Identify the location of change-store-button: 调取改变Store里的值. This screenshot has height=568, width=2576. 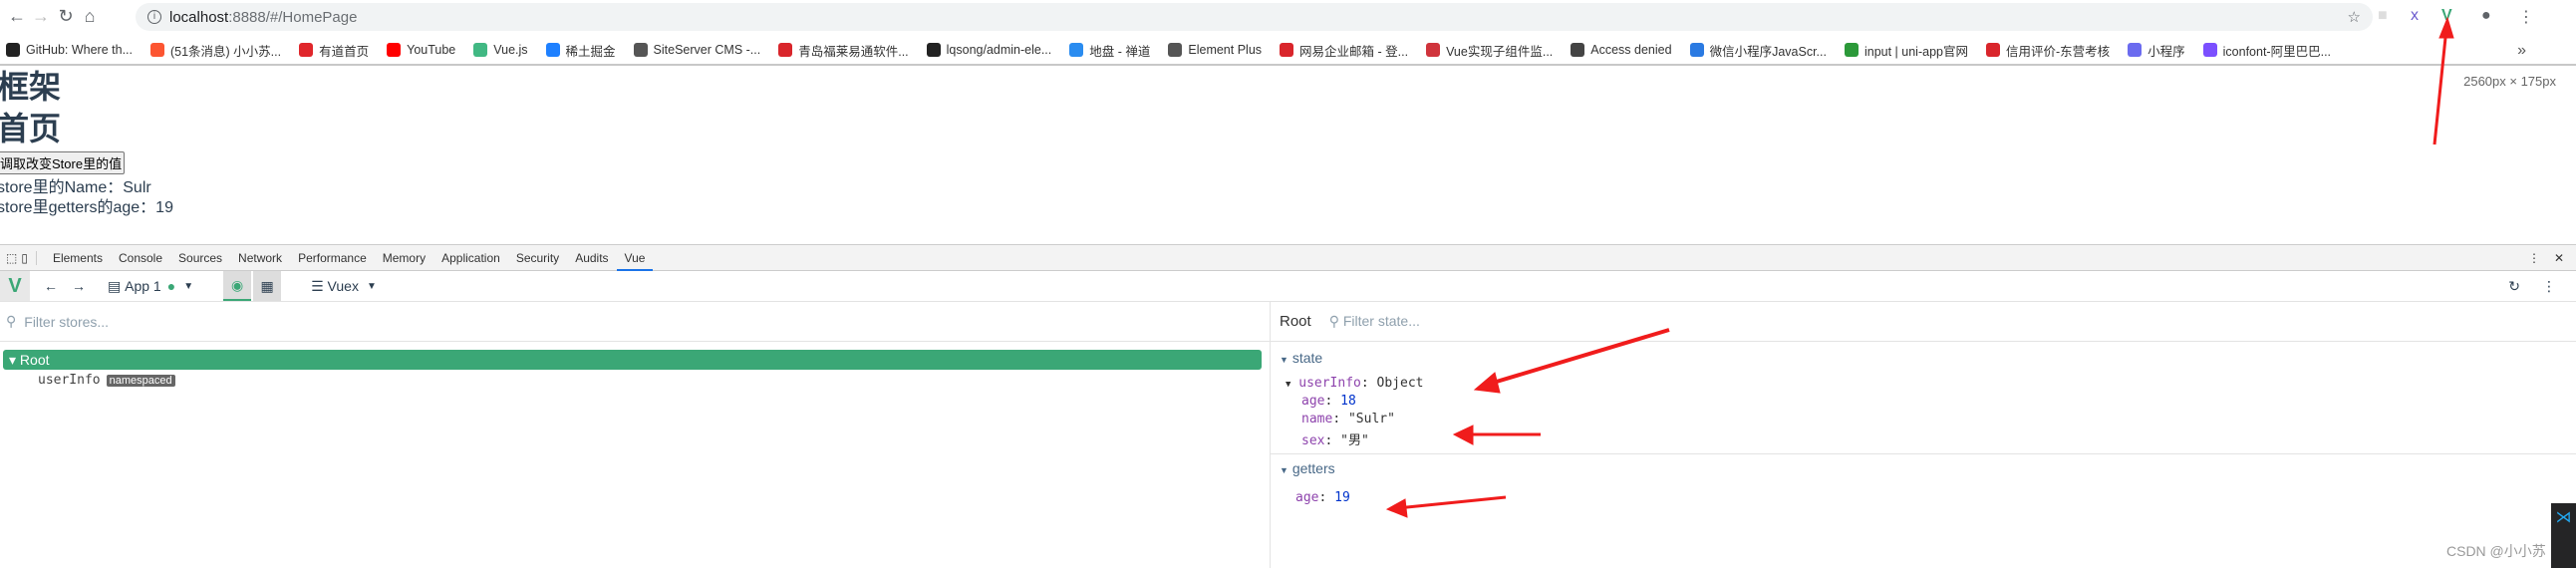
(63, 163).